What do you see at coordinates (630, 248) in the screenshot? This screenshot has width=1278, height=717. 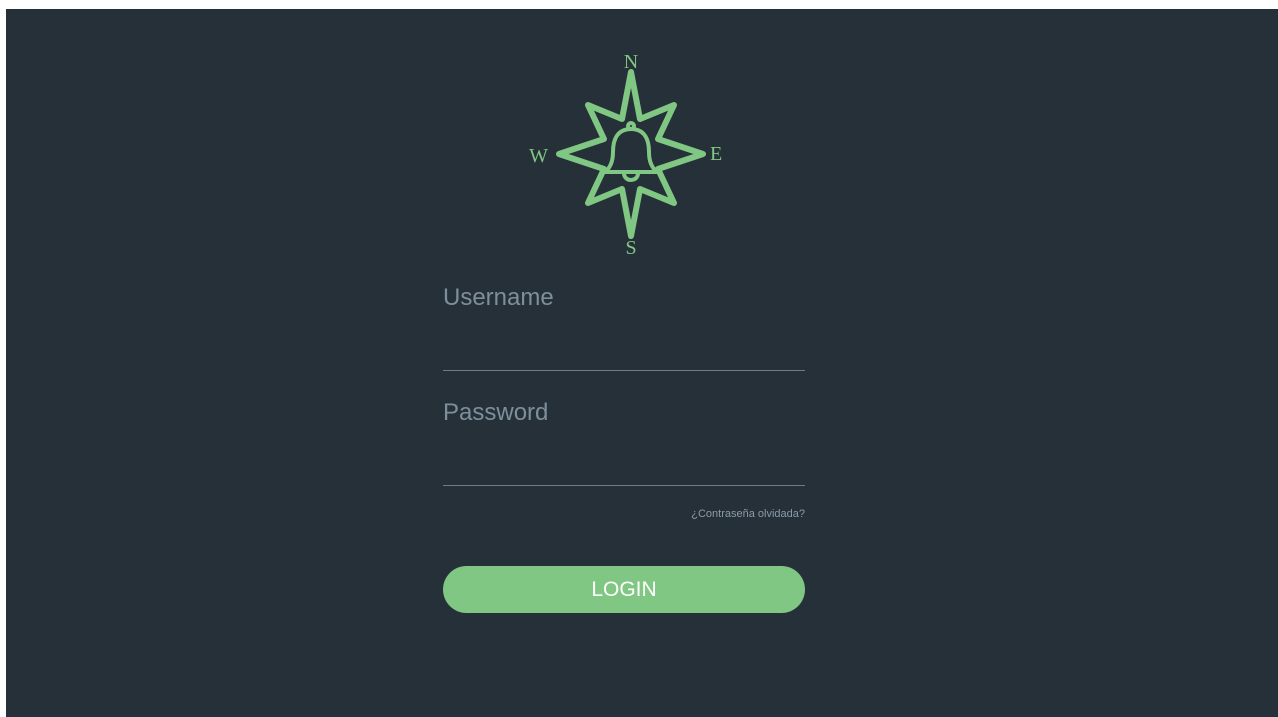 I see `compass-south-label: S` at bounding box center [630, 248].